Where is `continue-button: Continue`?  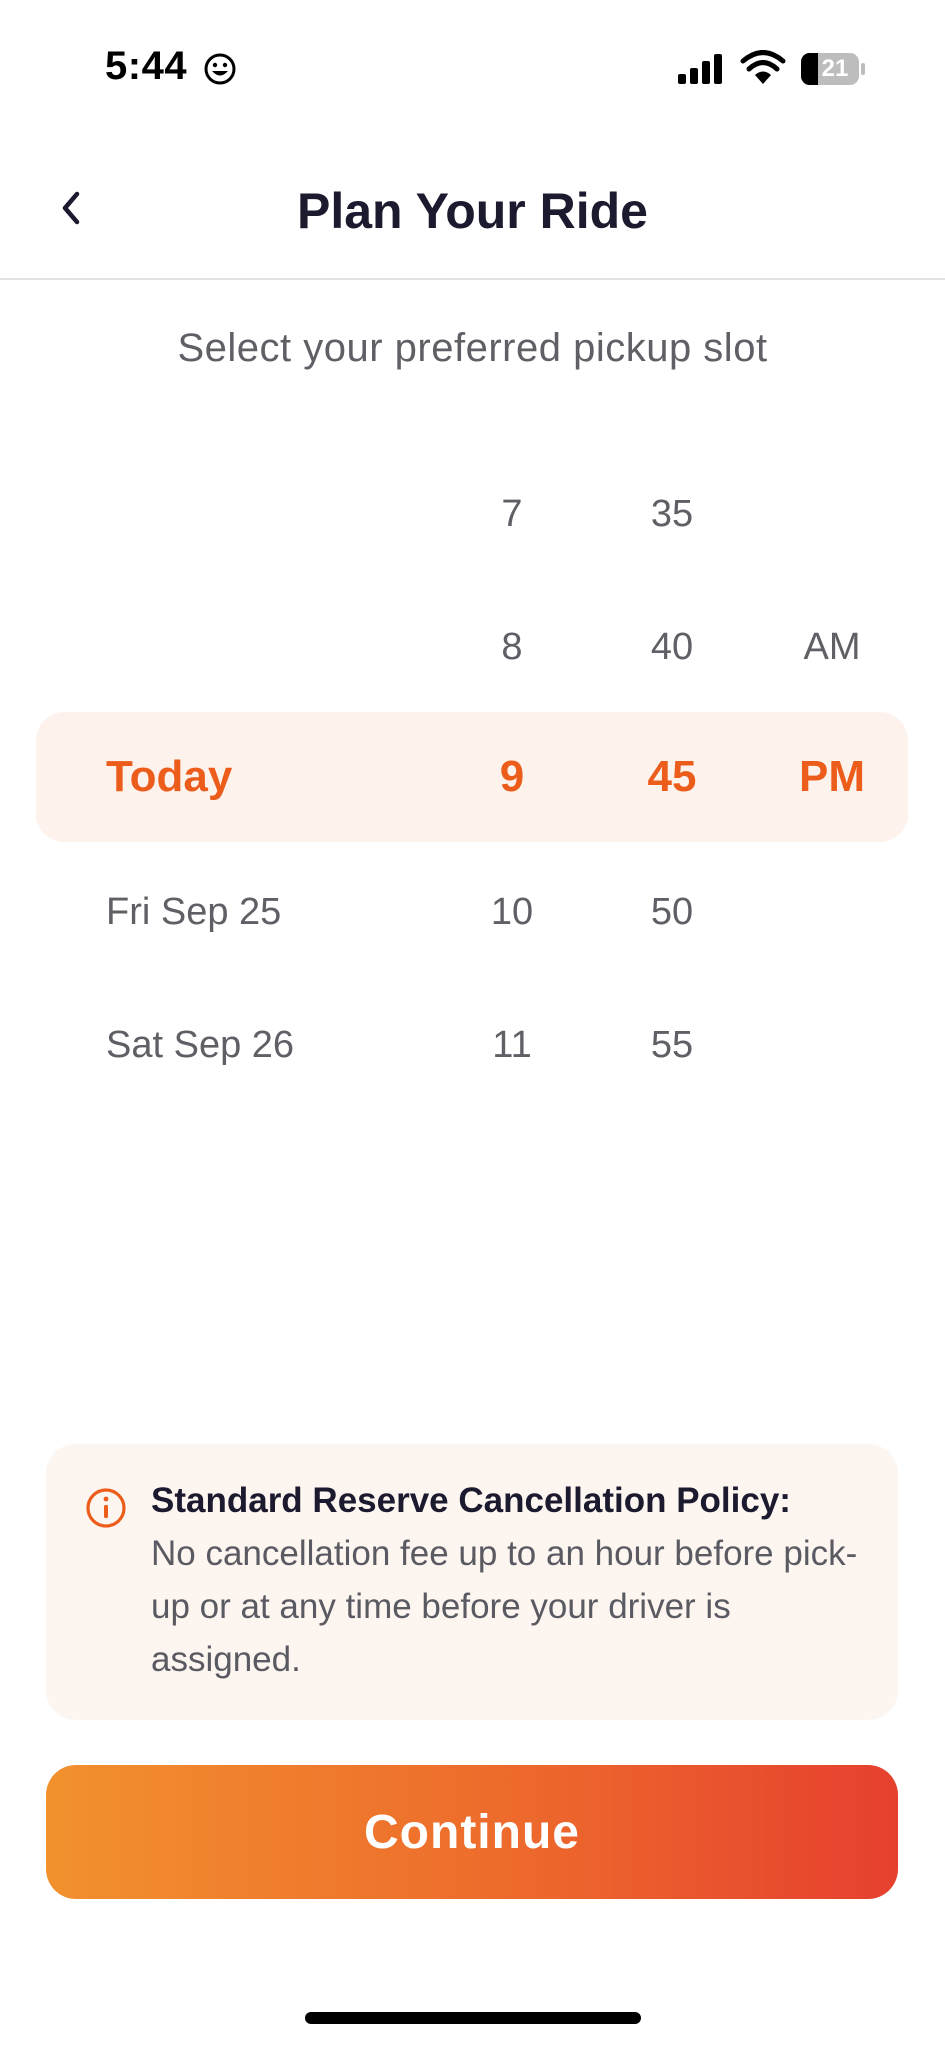
continue-button: Continue is located at coordinates (472, 1832).